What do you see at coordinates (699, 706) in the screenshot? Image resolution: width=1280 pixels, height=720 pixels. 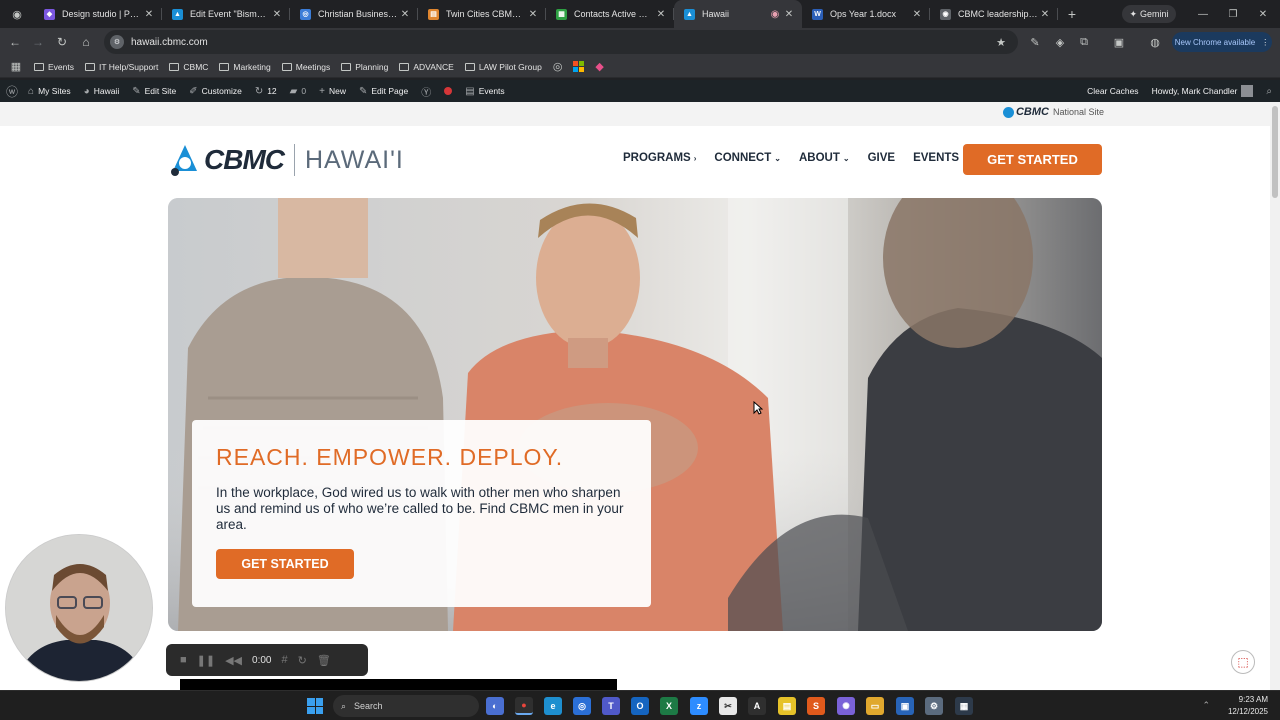 I see `zoom-icon: z` at bounding box center [699, 706].